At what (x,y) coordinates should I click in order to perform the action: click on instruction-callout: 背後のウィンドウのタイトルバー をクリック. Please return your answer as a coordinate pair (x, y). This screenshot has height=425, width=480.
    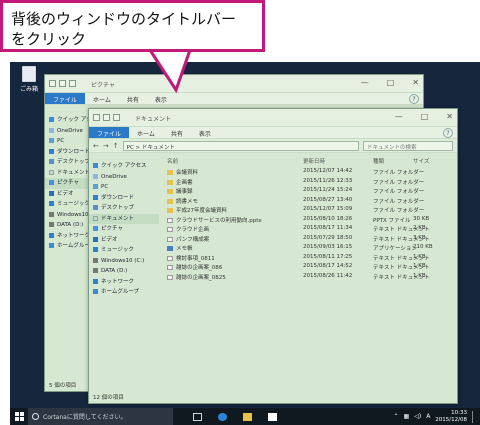
    Looking at the image, I should click on (132, 26).